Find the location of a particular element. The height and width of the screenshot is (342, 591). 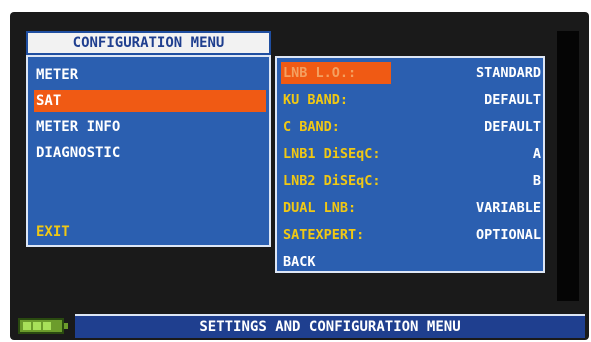

battery-icon is located at coordinates (43, 326).